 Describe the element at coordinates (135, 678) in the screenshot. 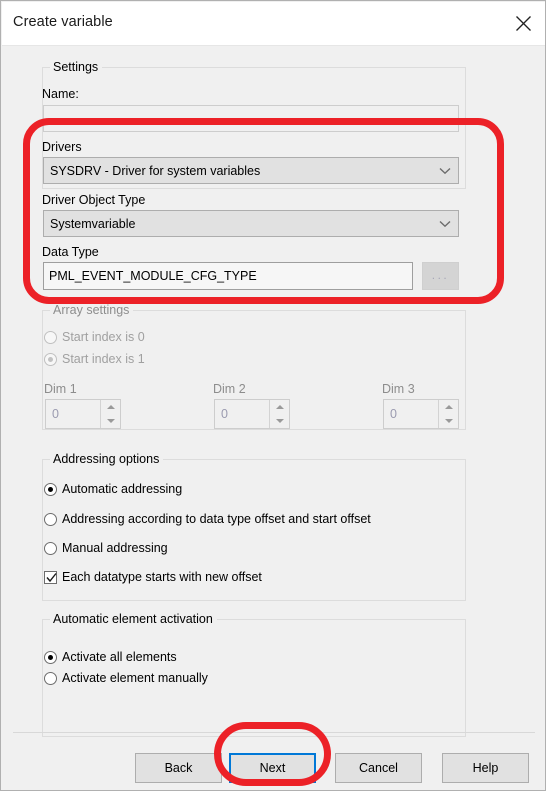

I see `radio-activate-element-manually-label: Activate element manually` at that location.